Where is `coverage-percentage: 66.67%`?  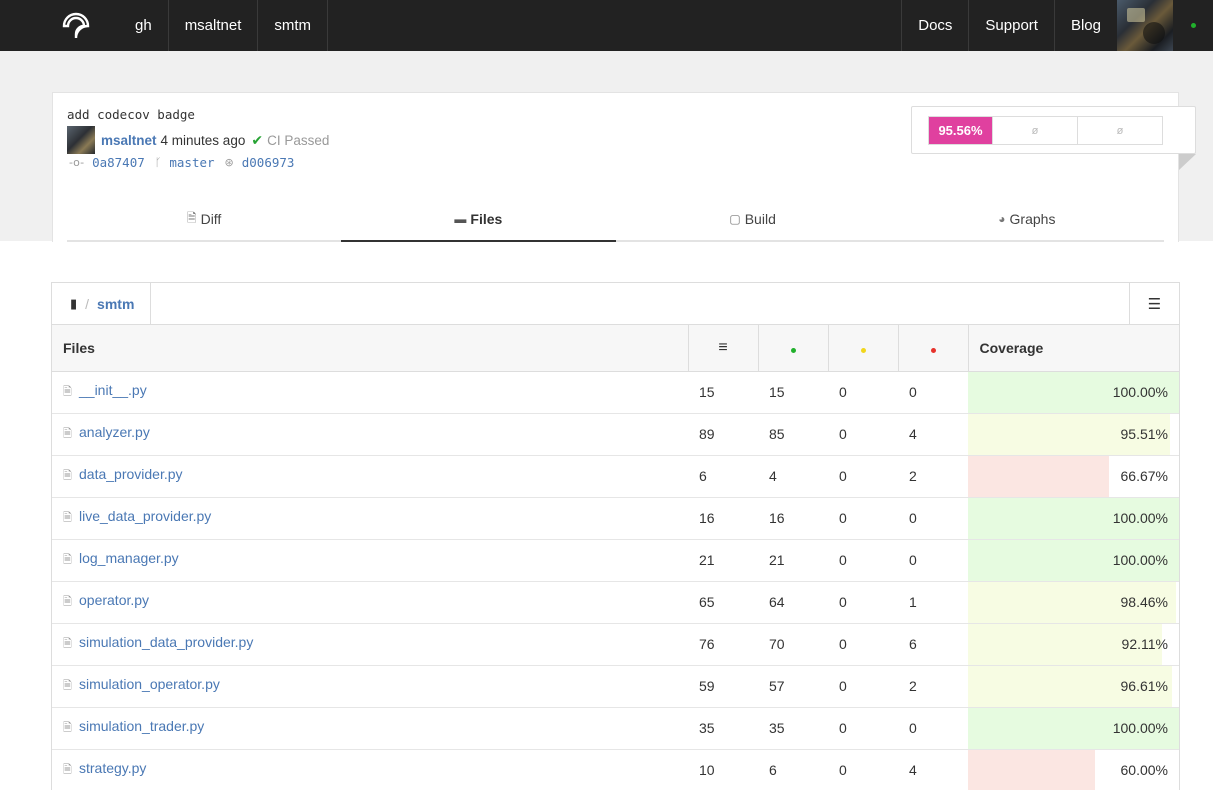 coverage-percentage: 66.67% is located at coordinates (1144, 476).